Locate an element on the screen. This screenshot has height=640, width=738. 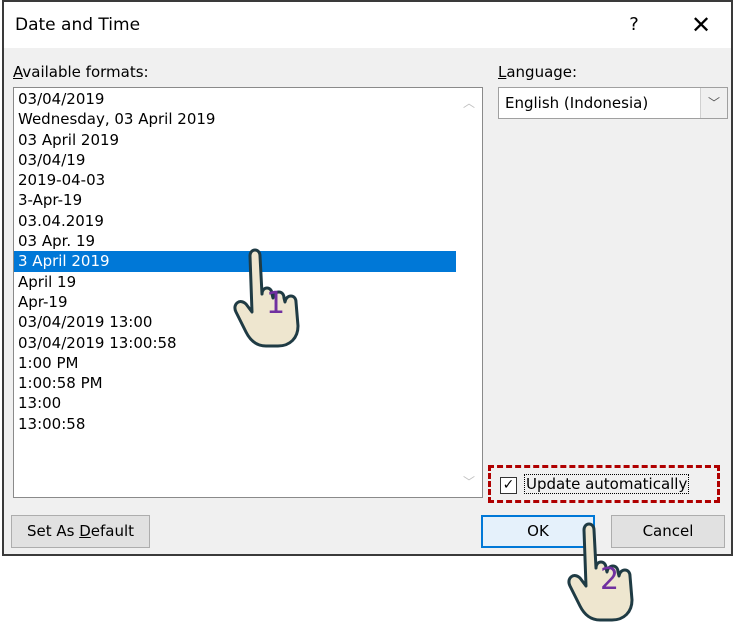
scroll-up-arrow-icon: ︿ is located at coordinates (469, 103).